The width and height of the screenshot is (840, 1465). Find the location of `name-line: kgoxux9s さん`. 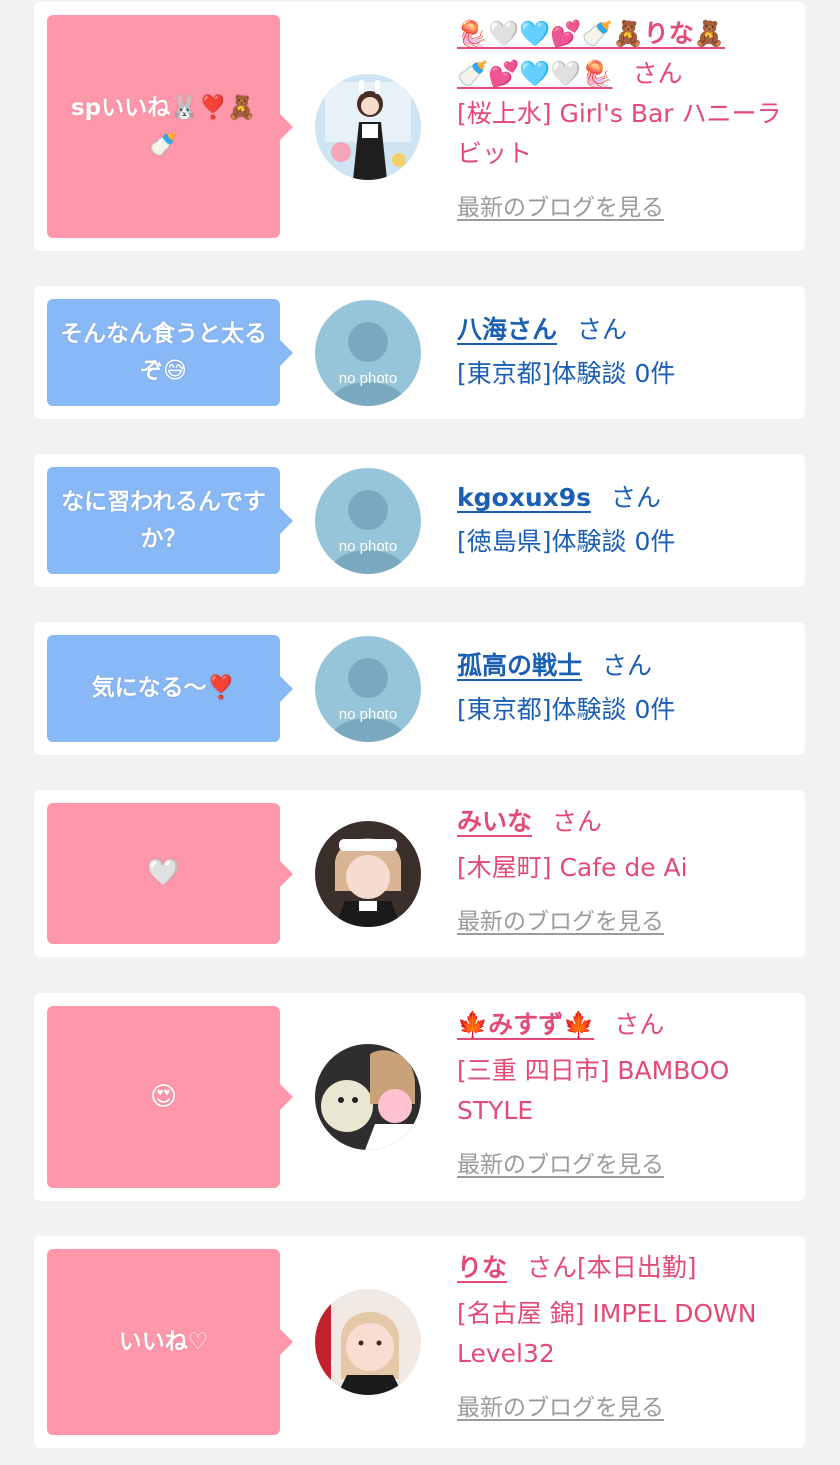

name-line: kgoxux9s さん is located at coordinates (629, 498).